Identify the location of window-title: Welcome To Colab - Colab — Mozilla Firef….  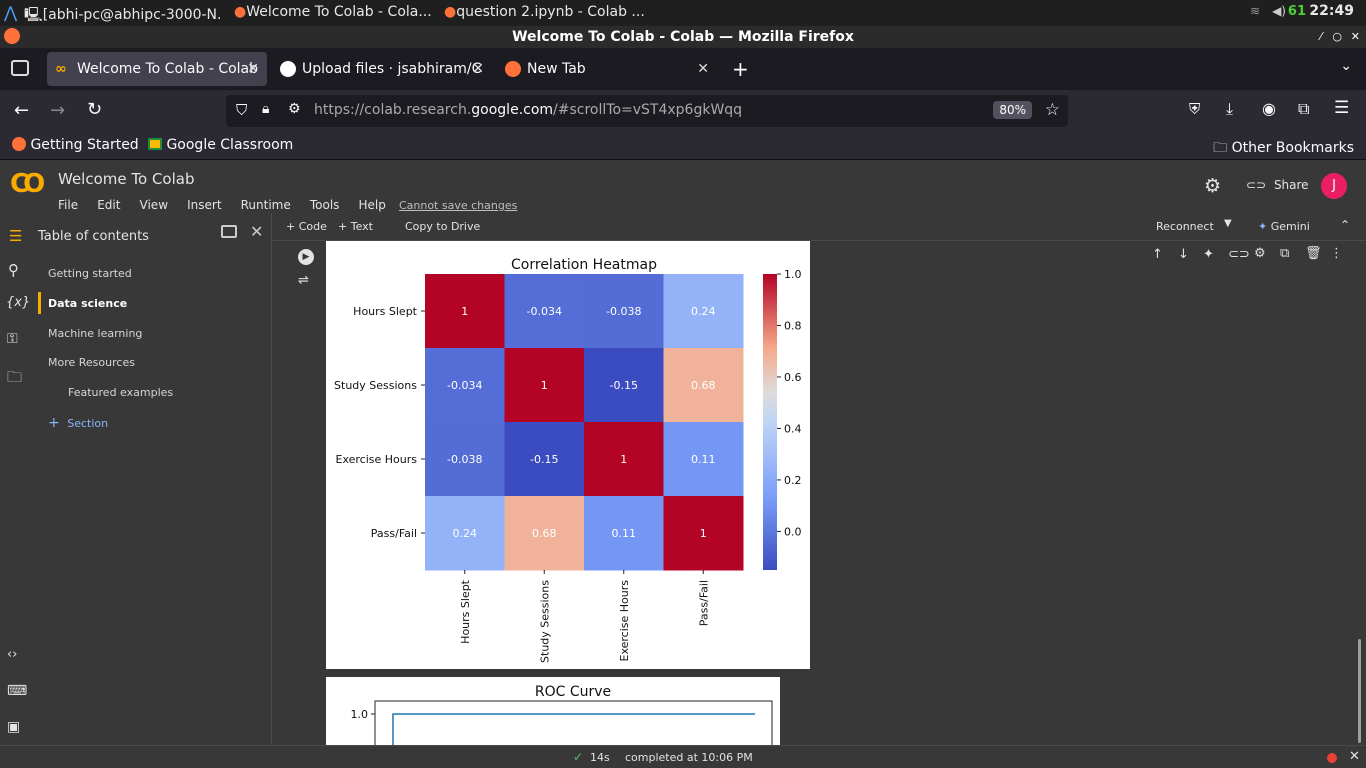
(683, 37).